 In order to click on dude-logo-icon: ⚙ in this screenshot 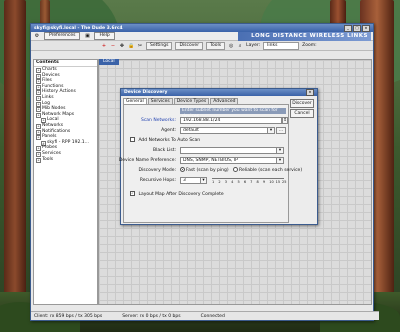, I will do `click(37, 36)`.